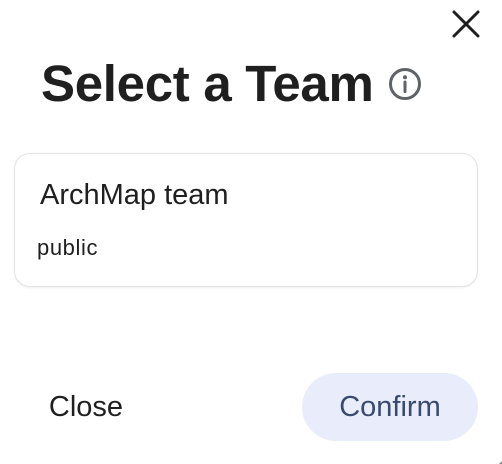 Image resolution: width=502 pixels, height=464 pixels. I want to click on team-visibility: public, so click(68, 247).